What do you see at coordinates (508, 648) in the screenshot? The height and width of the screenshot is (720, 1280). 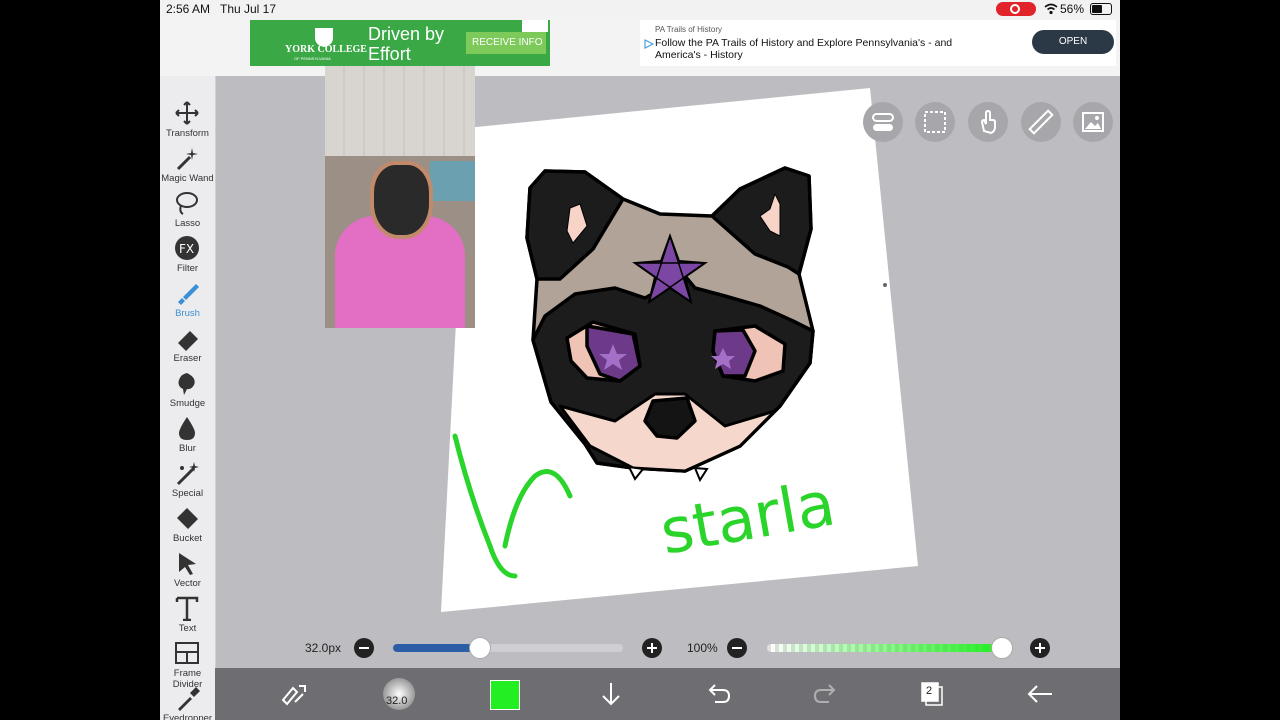 I see `brush-size-slider` at bounding box center [508, 648].